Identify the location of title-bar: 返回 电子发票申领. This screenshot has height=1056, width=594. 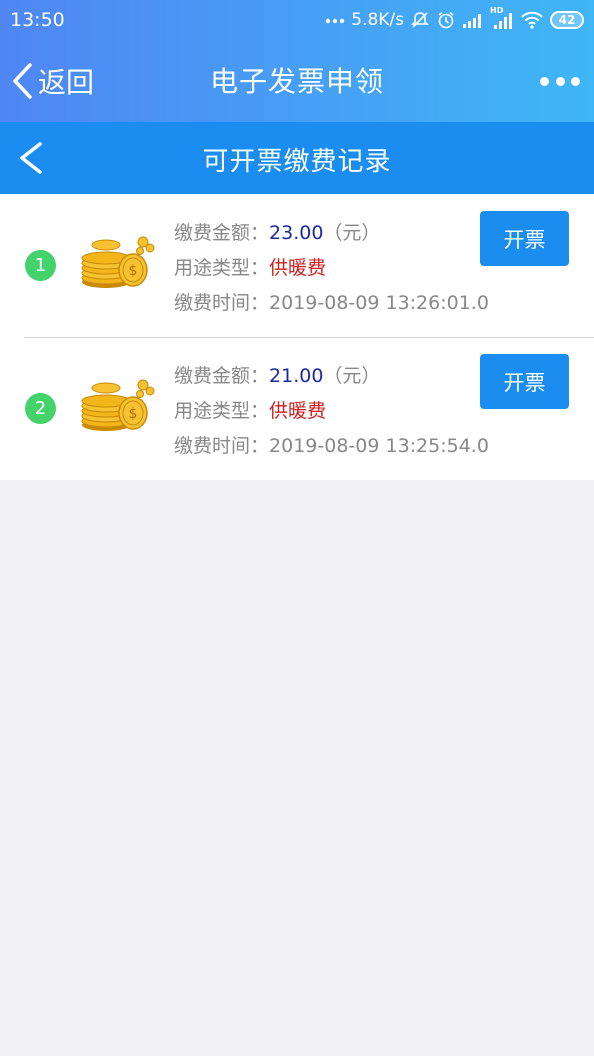
(297, 81).